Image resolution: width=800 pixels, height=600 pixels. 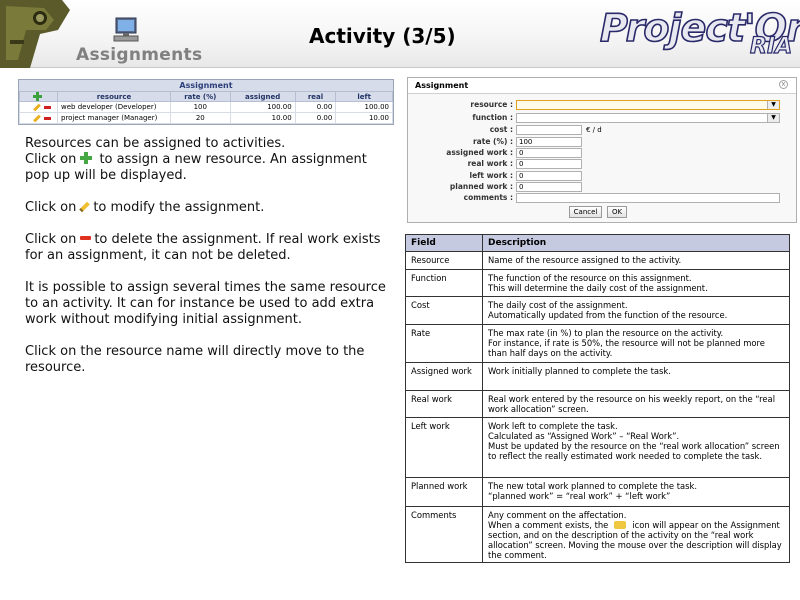 I want to click on resource-select: ▼, so click(x=648, y=105).